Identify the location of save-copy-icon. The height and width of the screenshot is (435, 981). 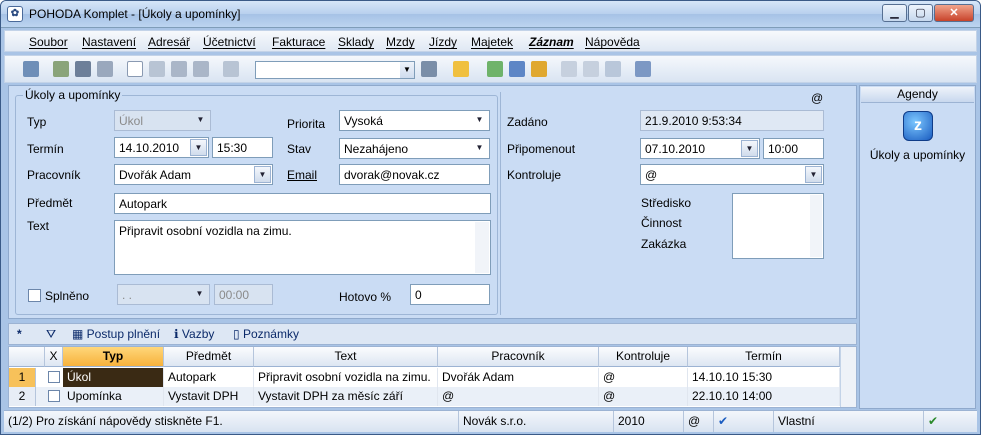
(201, 69).